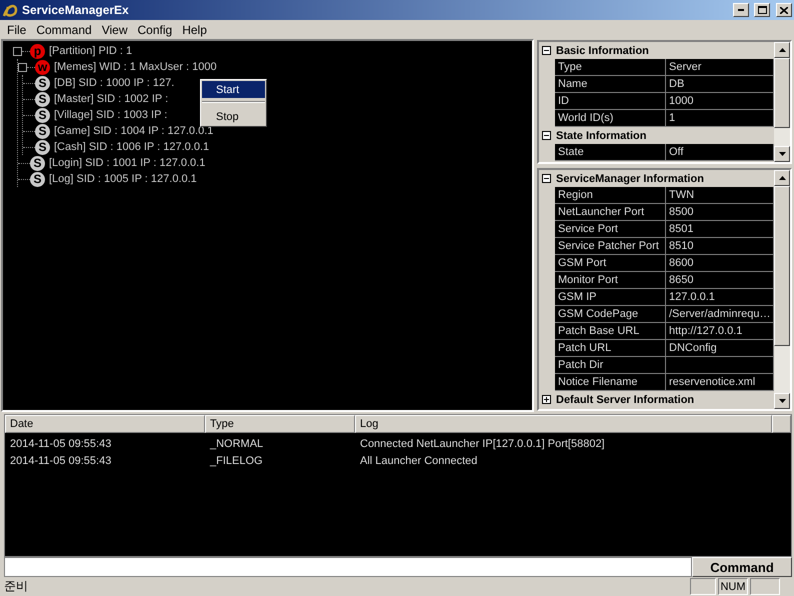 The image size is (794, 596). What do you see at coordinates (123, 179) in the screenshot?
I see `tree-item: [Log] SID : 1005 IP : 127.0.0.1` at bounding box center [123, 179].